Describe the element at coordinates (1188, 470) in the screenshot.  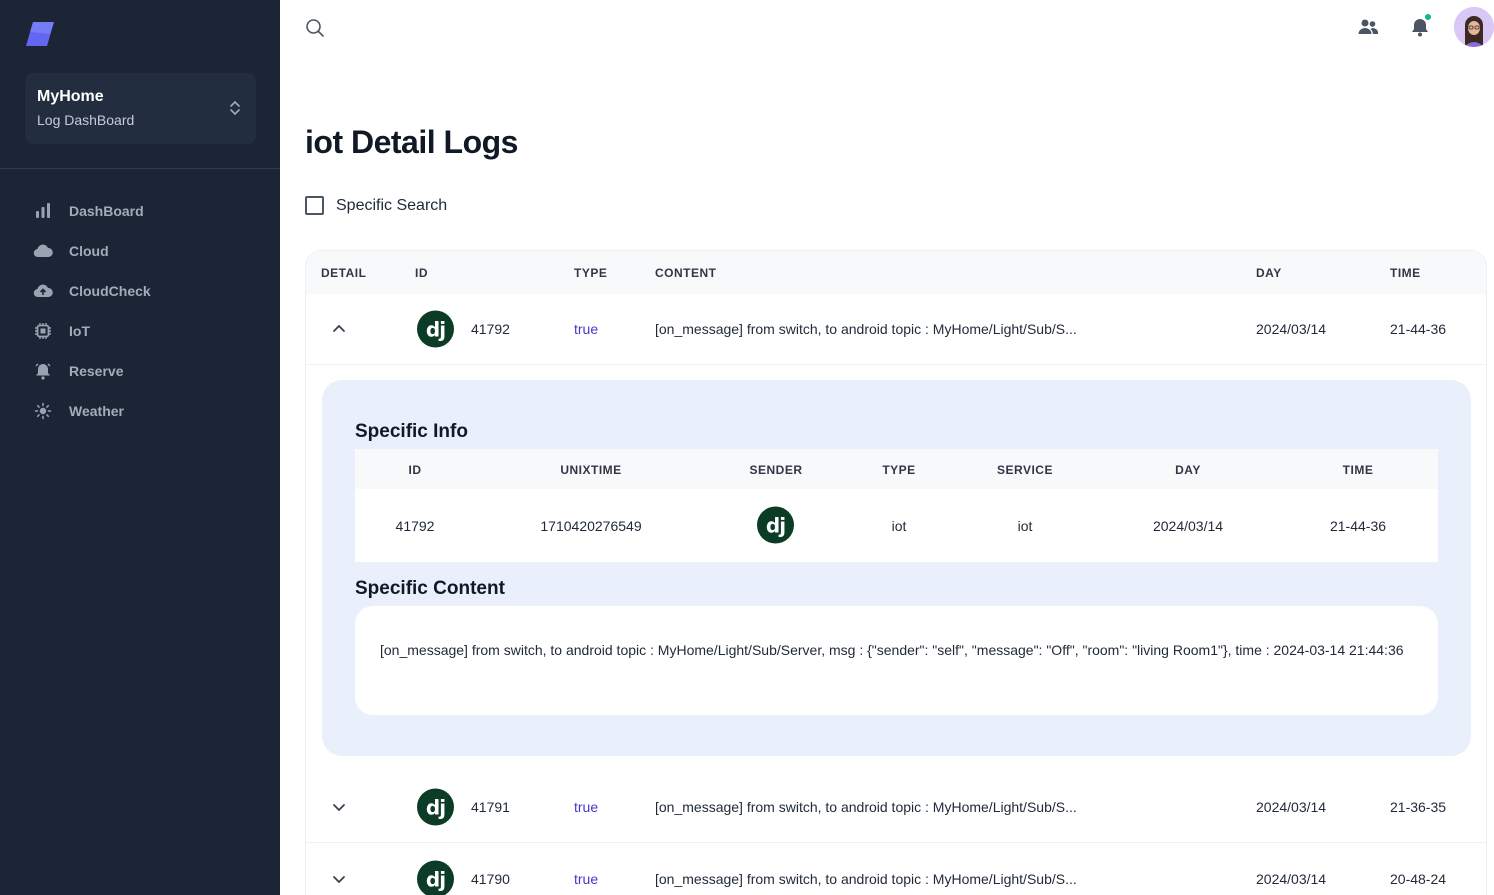
I see `info-col-day: DAY` at that location.